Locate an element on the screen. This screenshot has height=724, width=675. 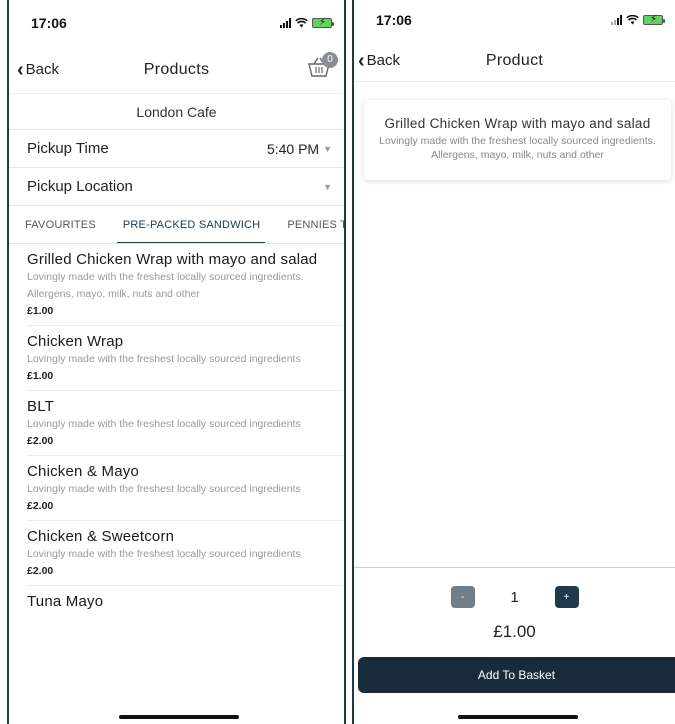
page-title: Product is located at coordinates (514, 60).